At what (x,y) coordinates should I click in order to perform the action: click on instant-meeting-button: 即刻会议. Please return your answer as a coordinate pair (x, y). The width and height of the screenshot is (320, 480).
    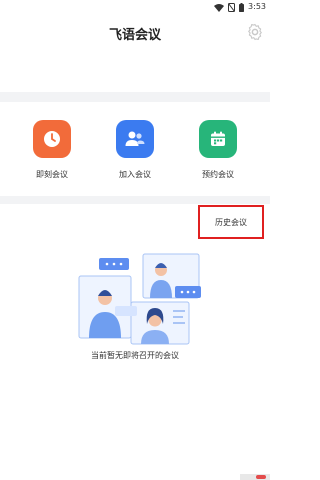
    Looking at the image, I should click on (52, 150).